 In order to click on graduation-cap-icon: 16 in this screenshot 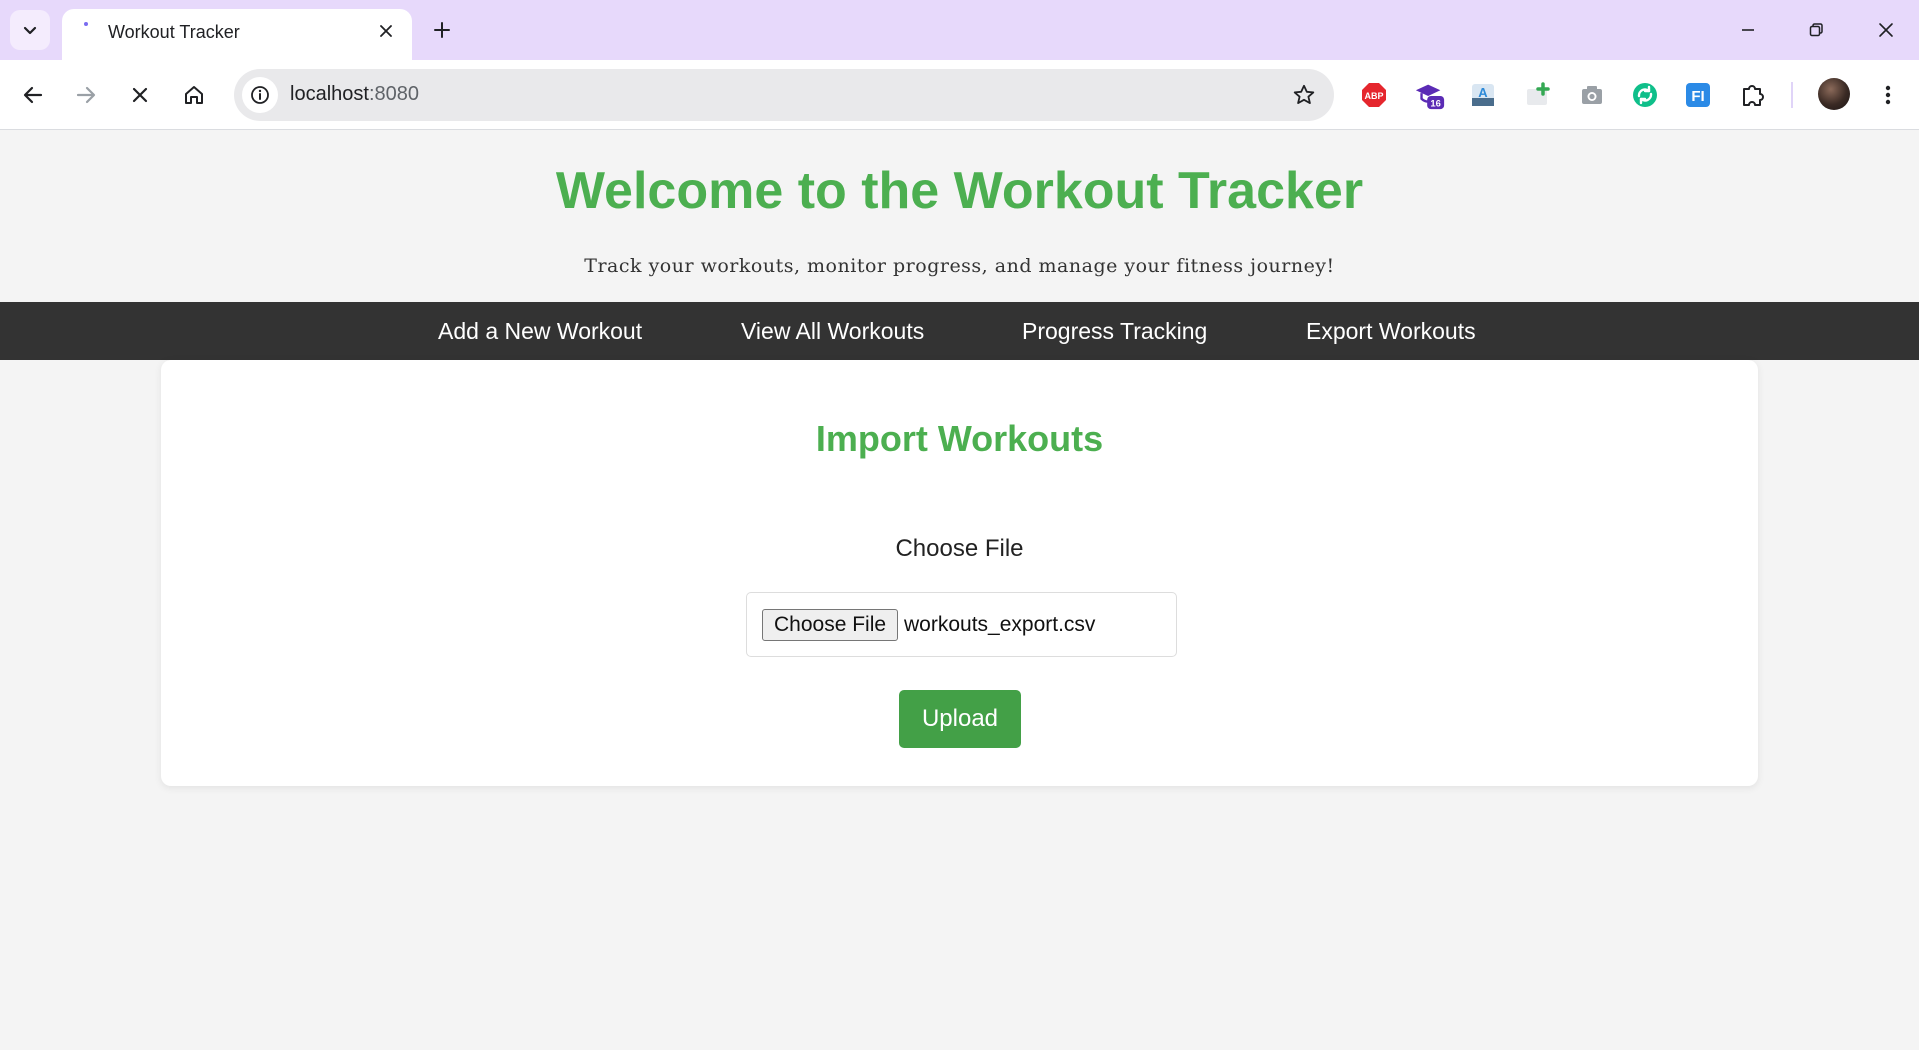, I will do `click(1430, 95)`.